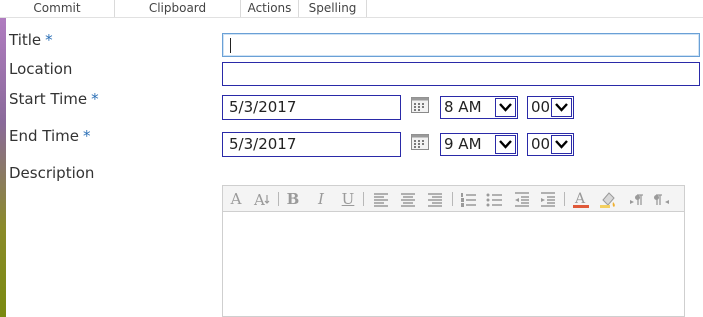 The width and height of the screenshot is (703, 317). What do you see at coordinates (48, 99) in the screenshot?
I see `start-time-label-text: Start Time` at bounding box center [48, 99].